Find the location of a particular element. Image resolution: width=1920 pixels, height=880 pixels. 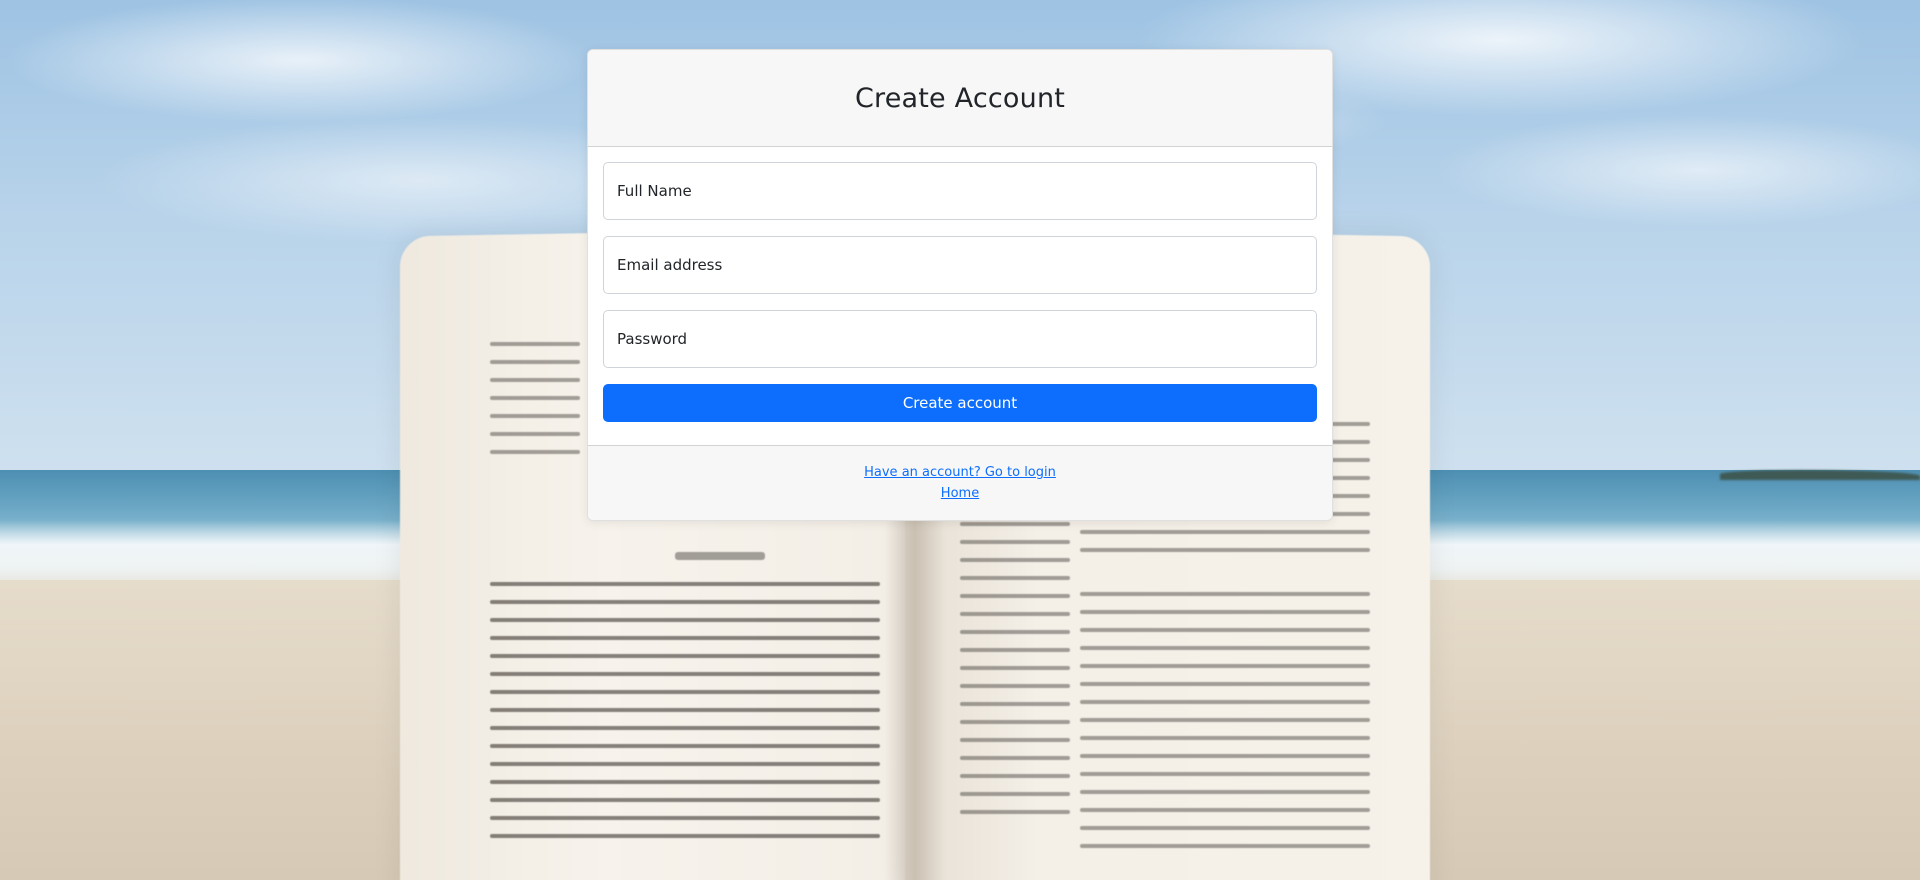

card-footer: Have an account? Go to login Home is located at coordinates (960, 482).